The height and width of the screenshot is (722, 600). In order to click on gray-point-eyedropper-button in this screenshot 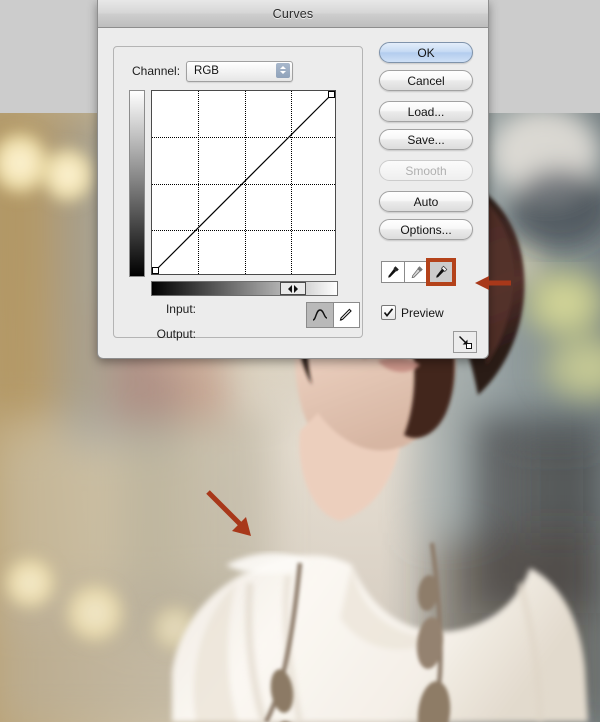, I will do `click(417, 272)`.